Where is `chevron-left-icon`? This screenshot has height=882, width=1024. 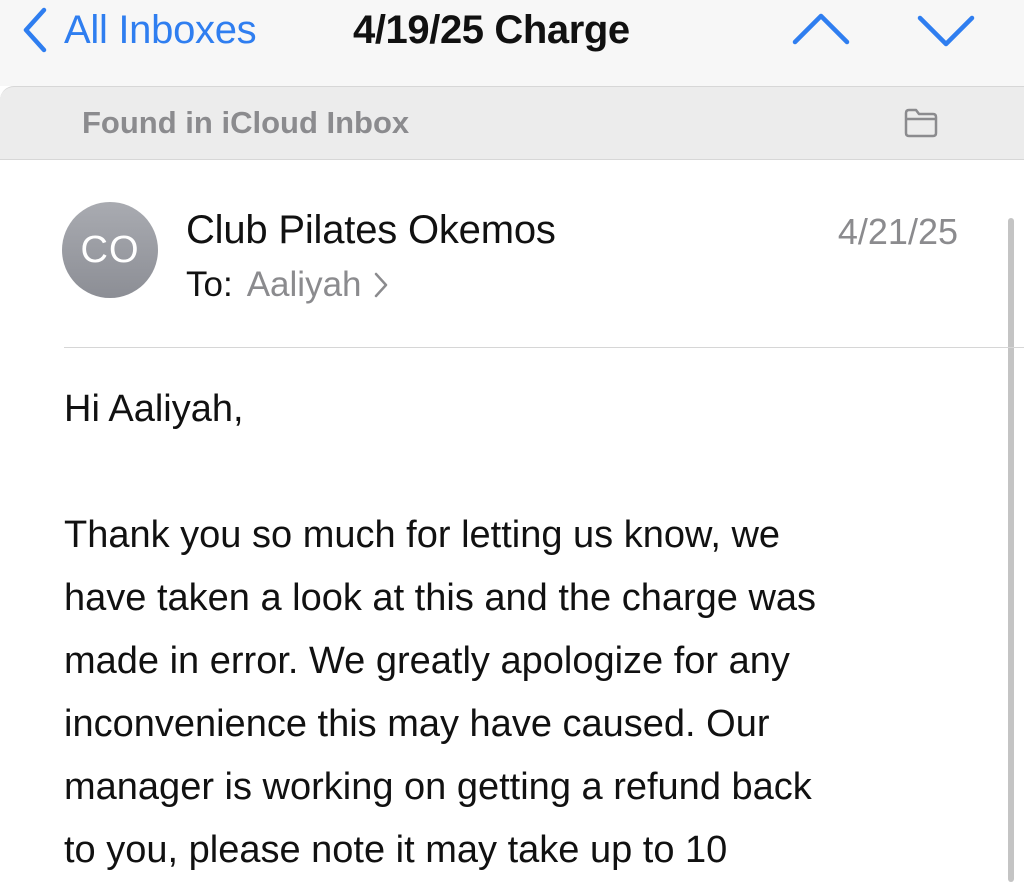 chevron-left-icon is located at coordinates (35, 30).